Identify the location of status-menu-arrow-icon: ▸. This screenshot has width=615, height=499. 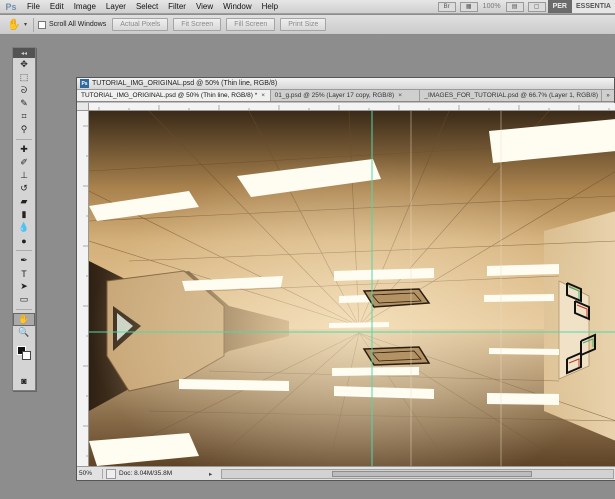
(214, 474).